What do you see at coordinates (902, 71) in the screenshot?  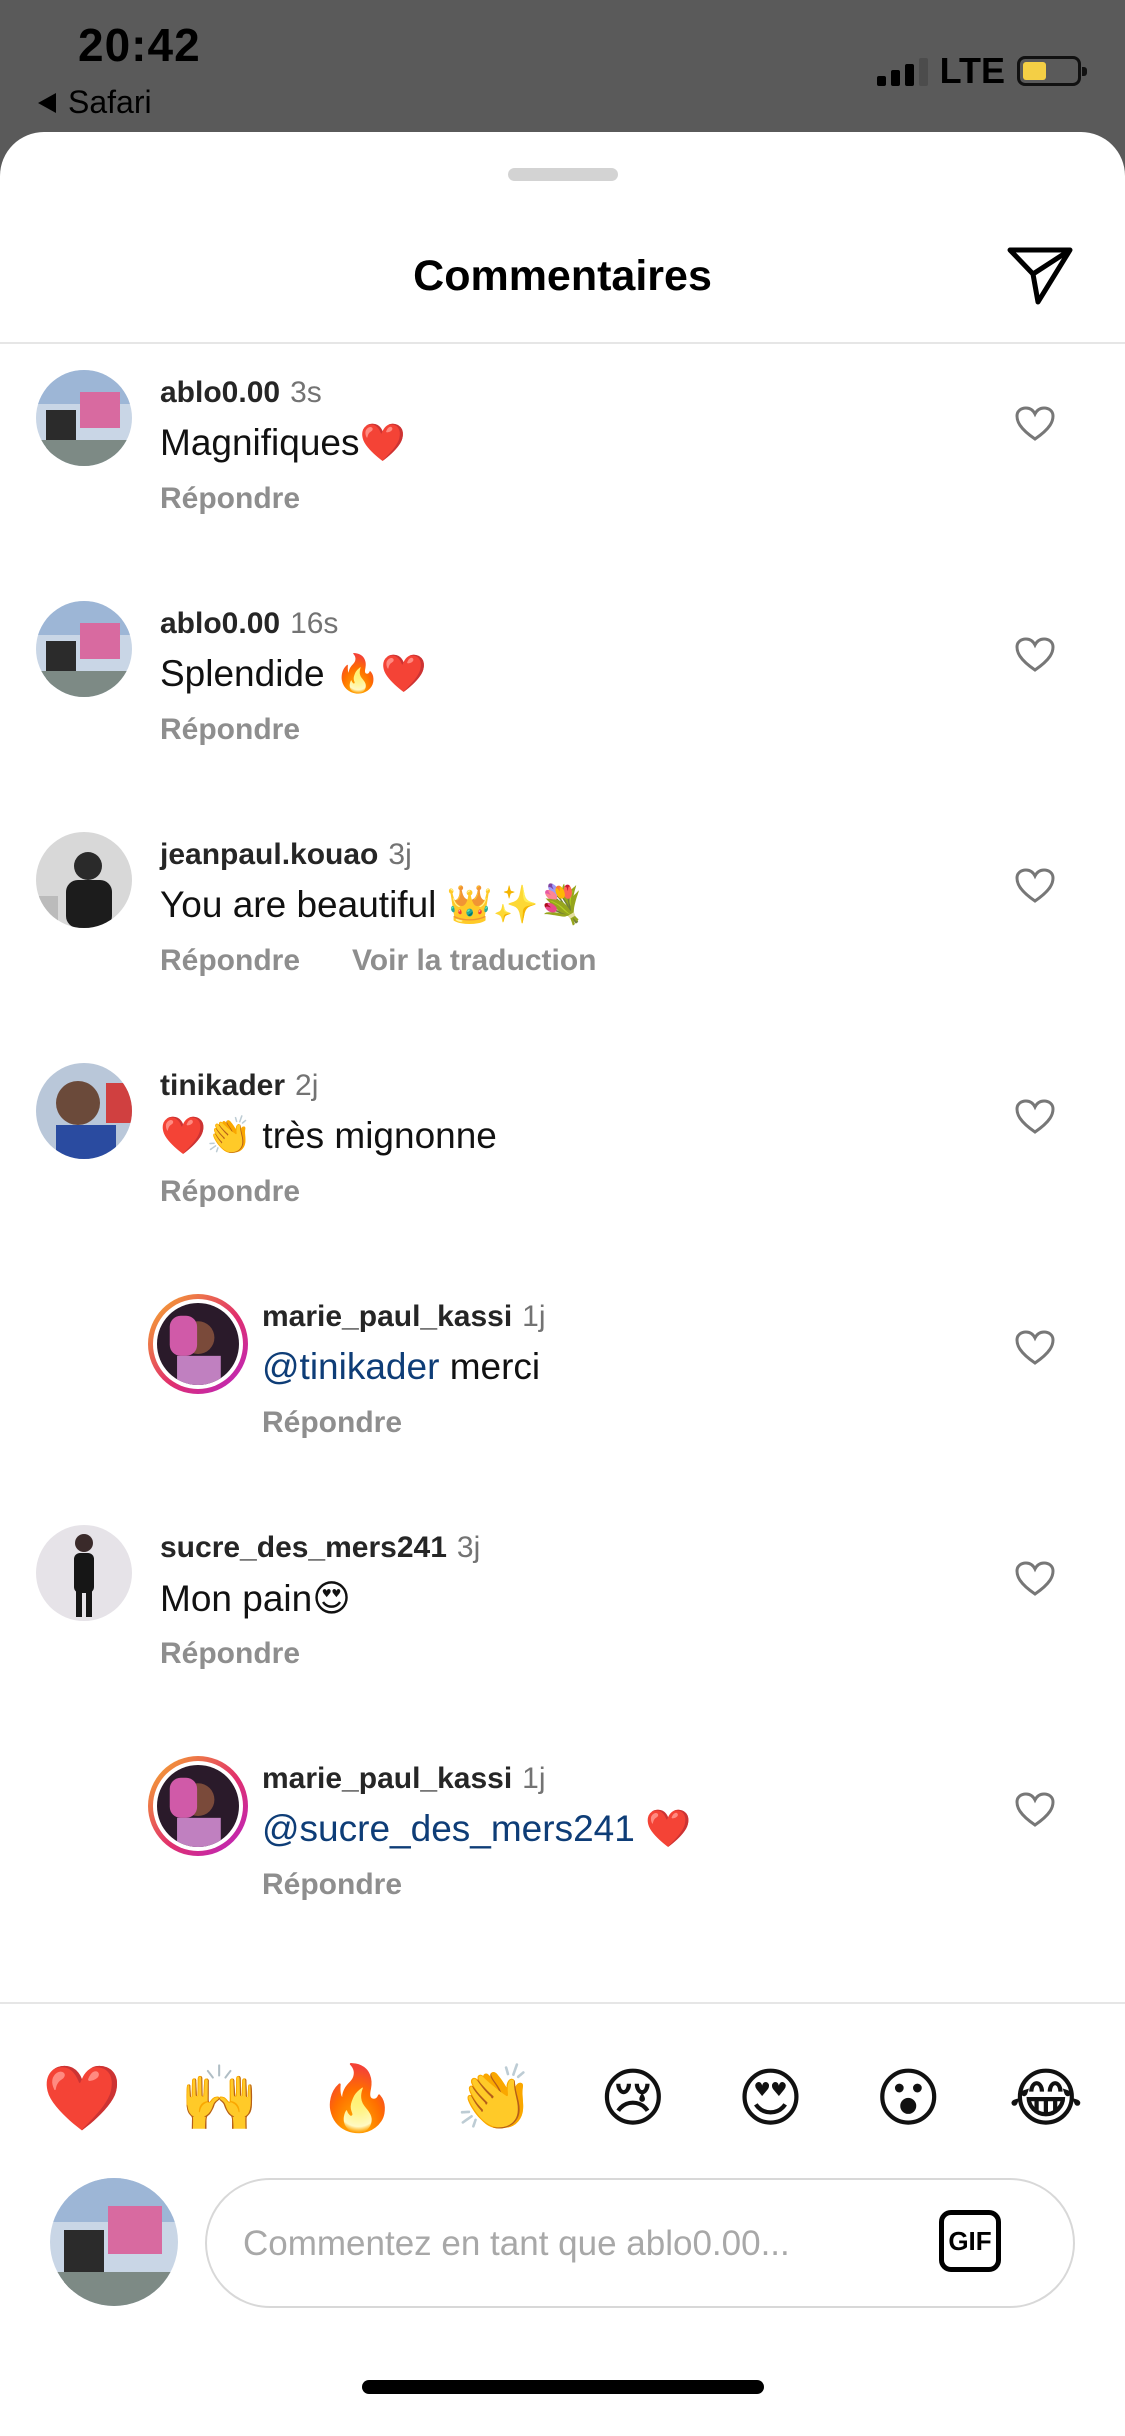 I see `signal-icon` at bounding box center [902, 71].